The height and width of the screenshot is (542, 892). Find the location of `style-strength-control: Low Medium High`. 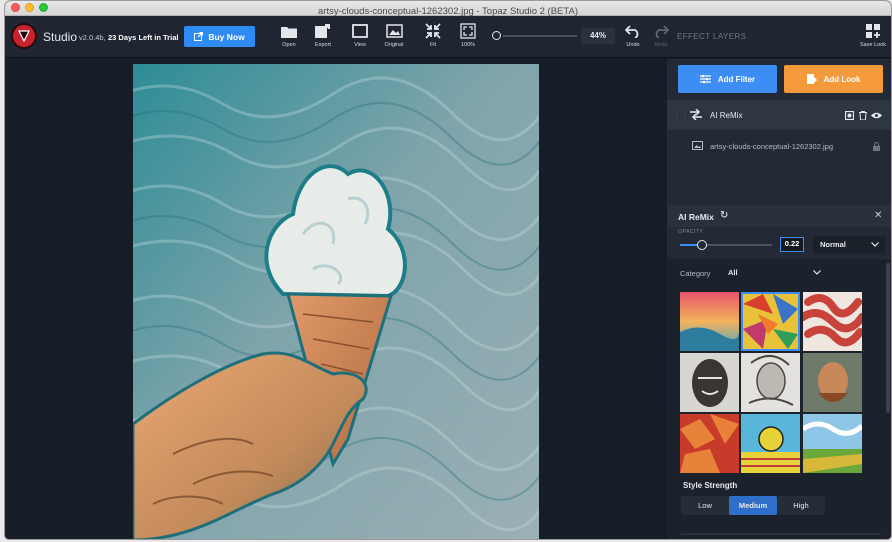

style-strength-control: Low Medium High is located at coordinates (753, 505).